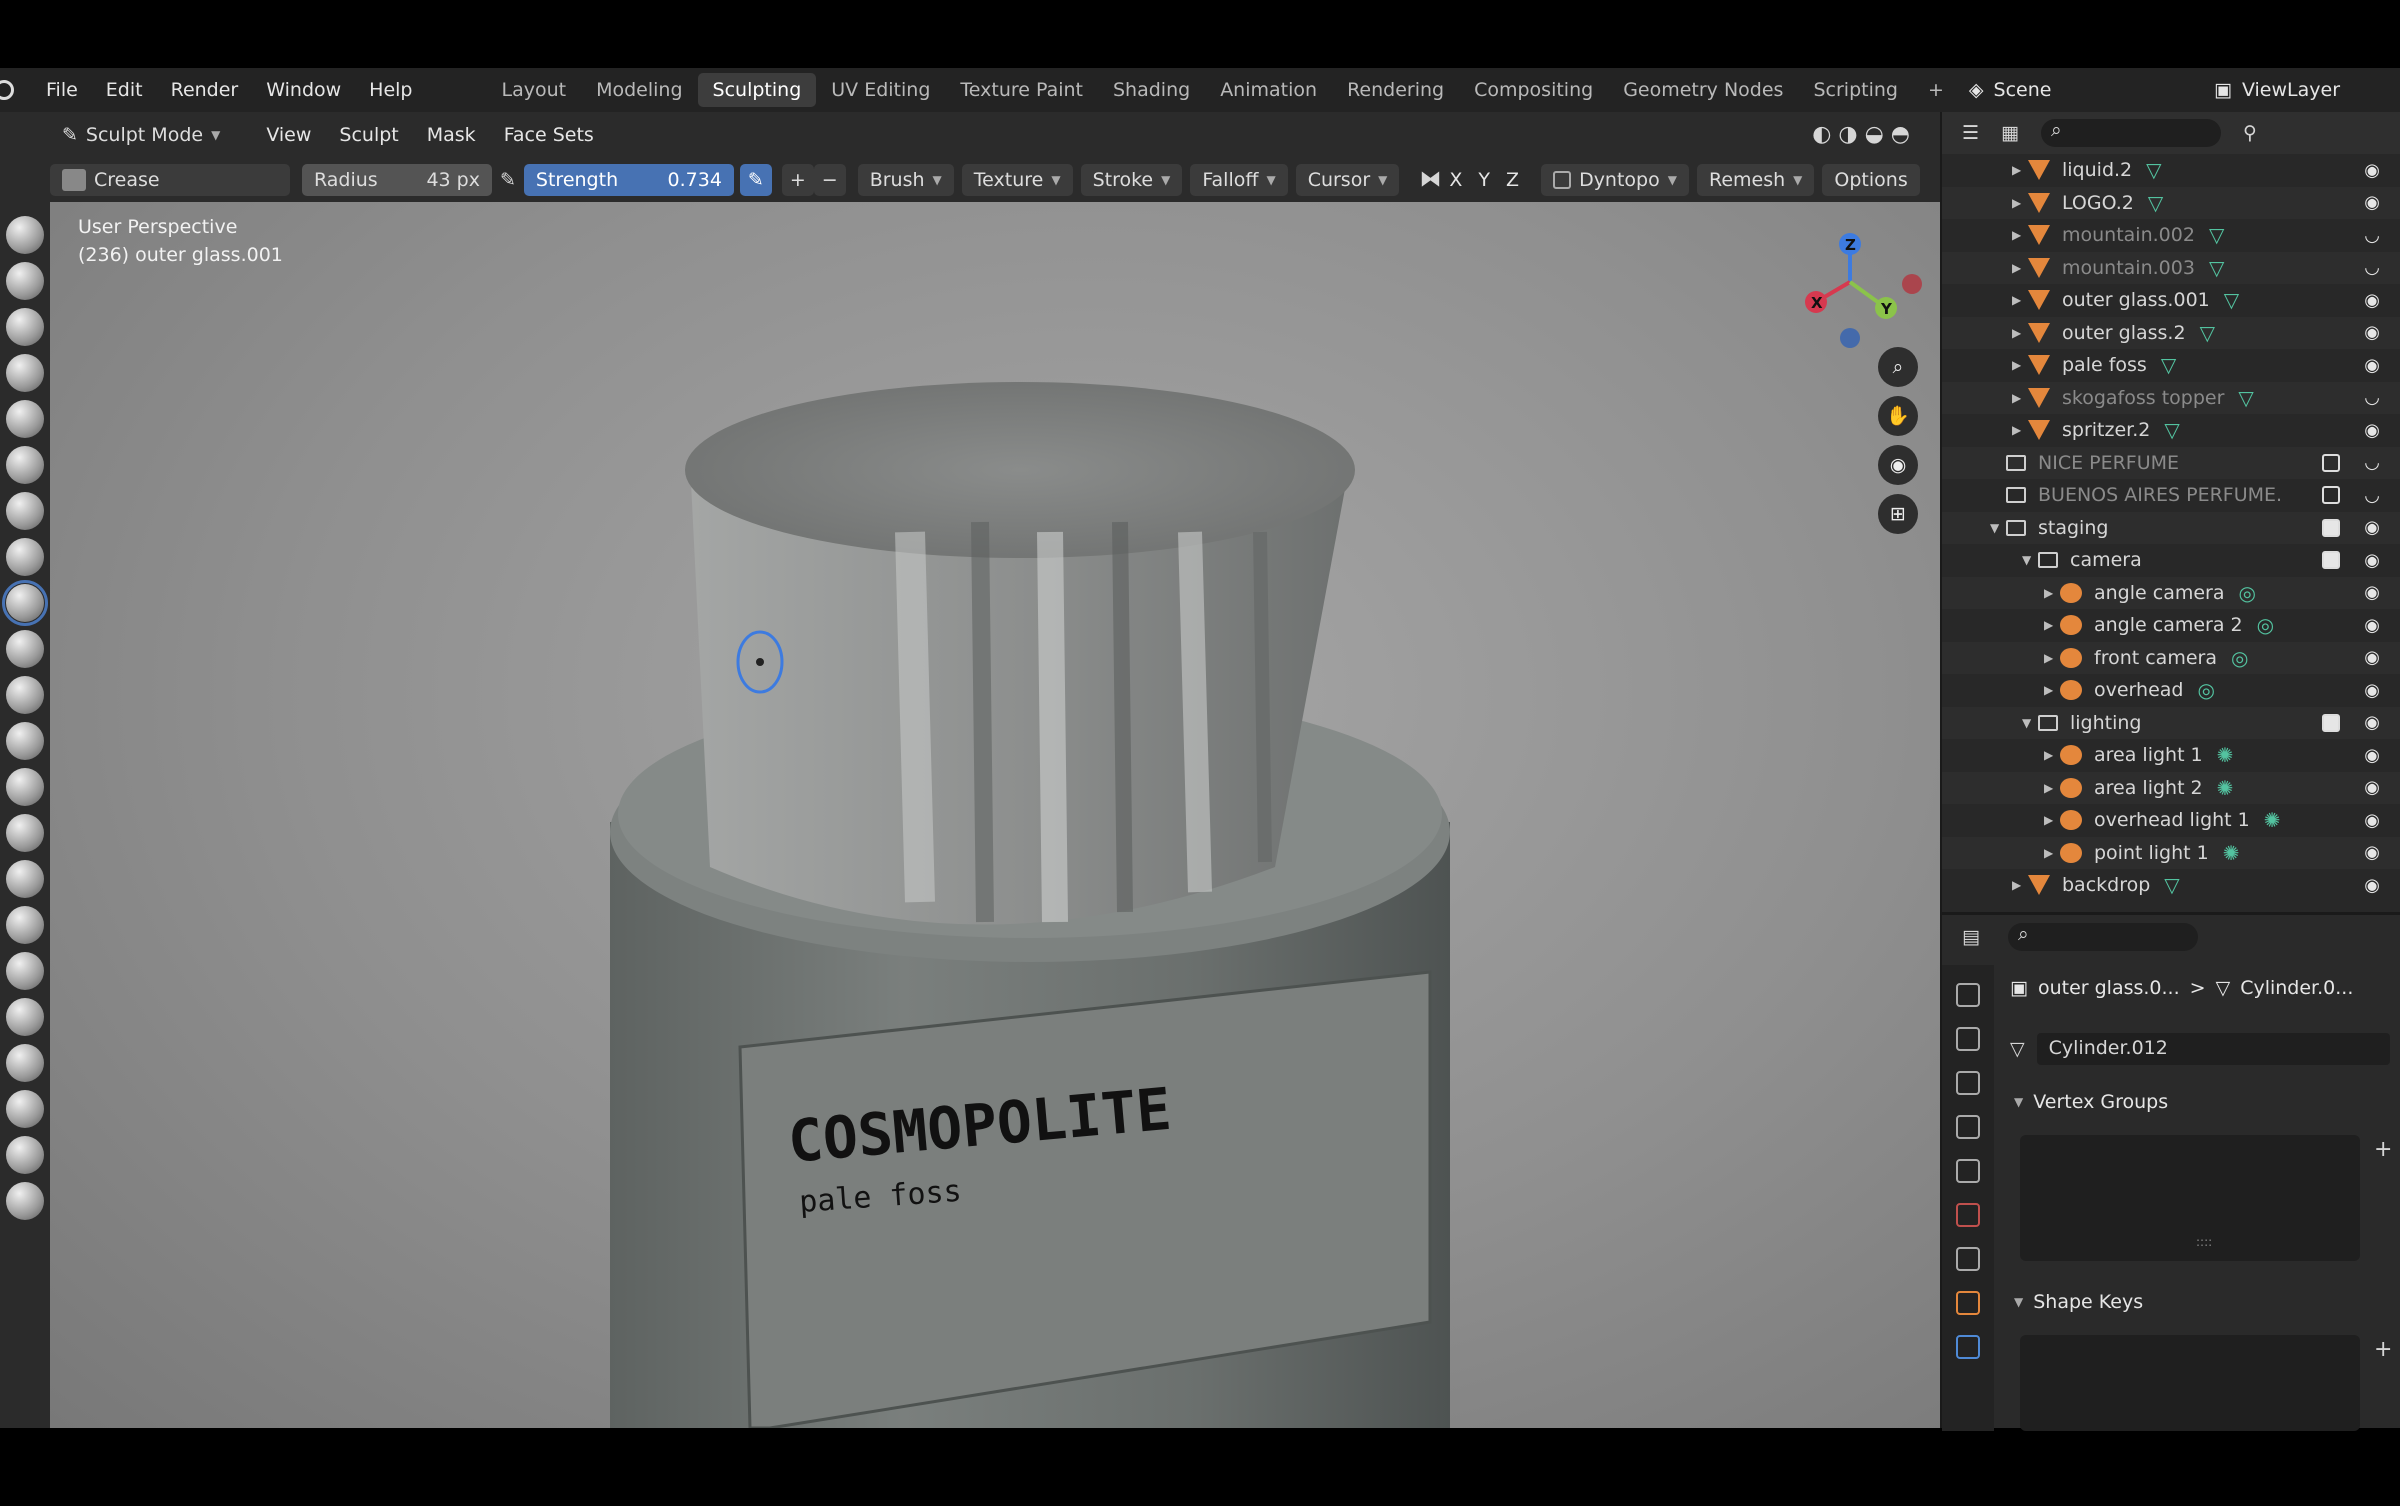 The width and height of the screenshot is (2400, 1506). Describe the element at coordinates (124, 90) in the screenshot. I see `menu-edit: Edit` at that location.